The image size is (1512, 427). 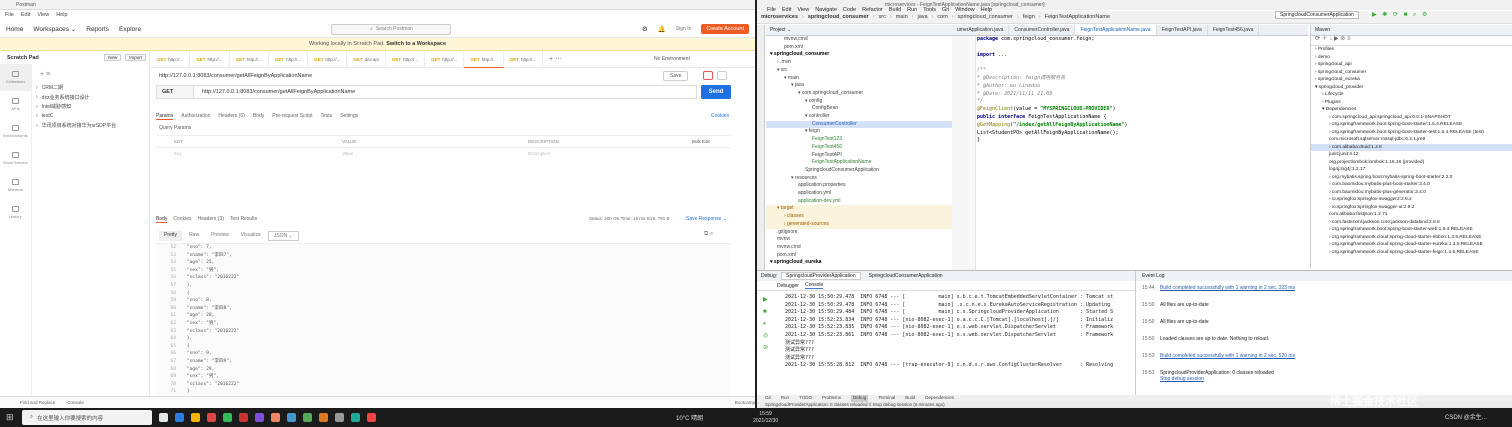 I want to click on windows-start-icon: ⊞, so click(x=10, y=417).